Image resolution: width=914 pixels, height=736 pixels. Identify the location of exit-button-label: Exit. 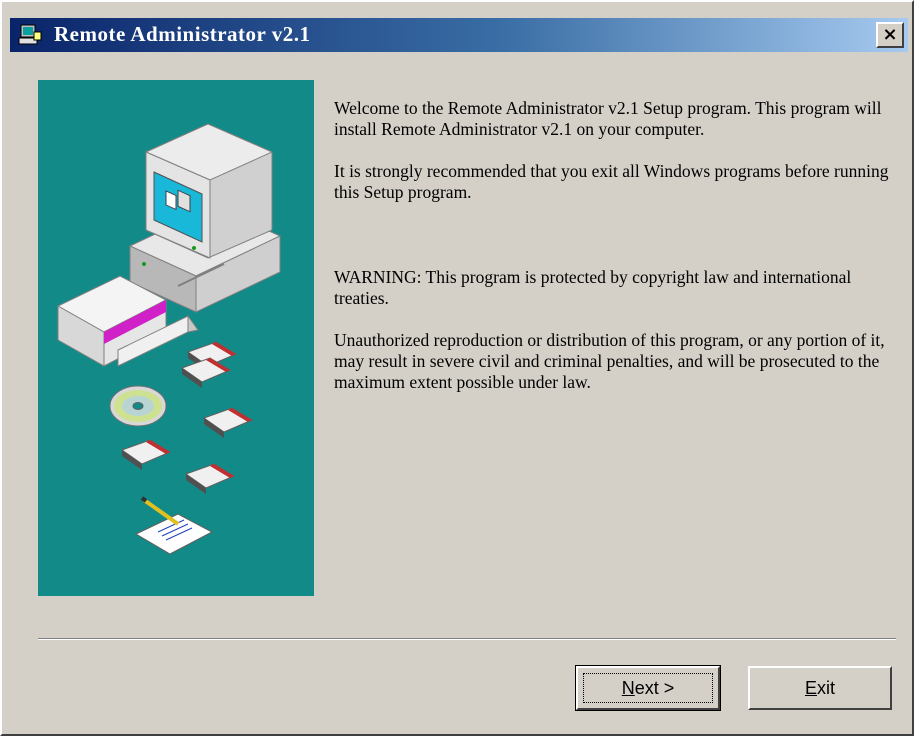
(819, 687).